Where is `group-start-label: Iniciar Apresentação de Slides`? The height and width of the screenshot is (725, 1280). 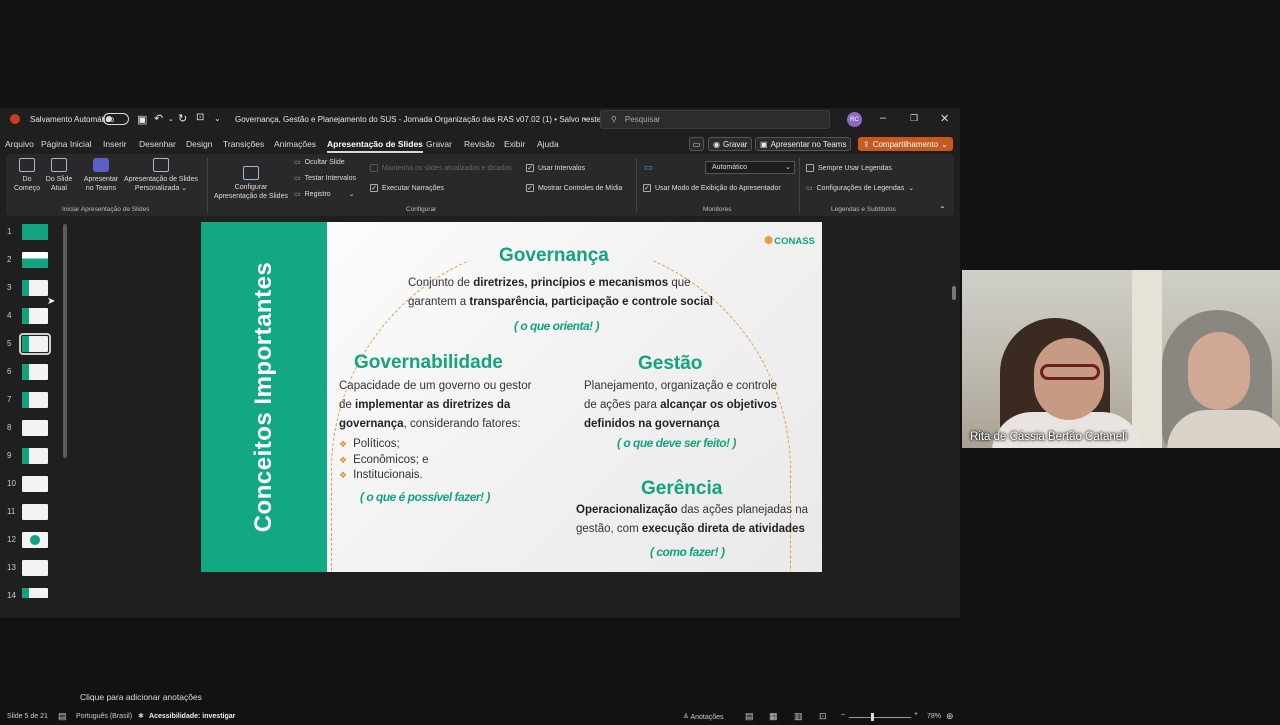 group-start-label: Iniciar Apresentação de Slides is located at coordinates (106, 209).